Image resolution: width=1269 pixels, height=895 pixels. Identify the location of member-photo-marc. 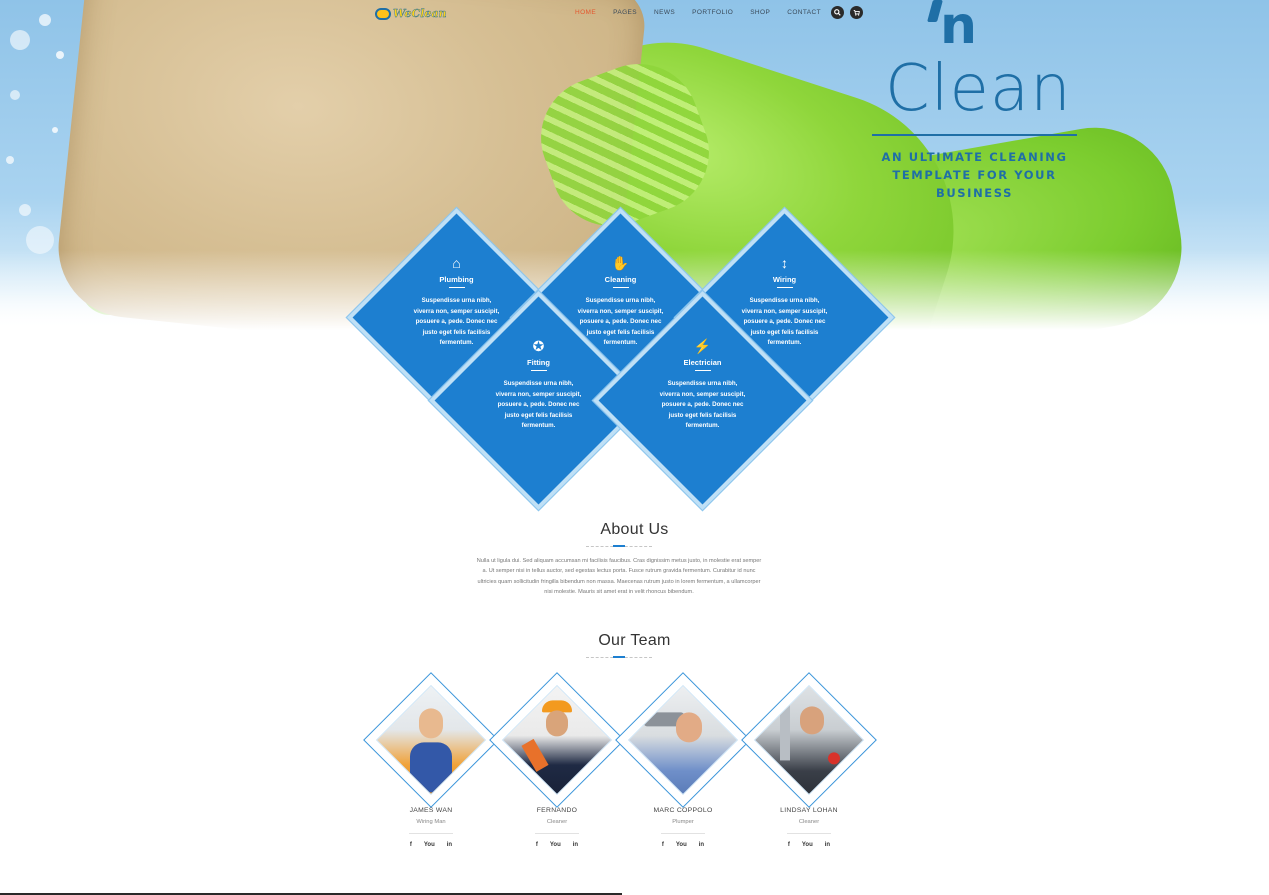
(683, 740).